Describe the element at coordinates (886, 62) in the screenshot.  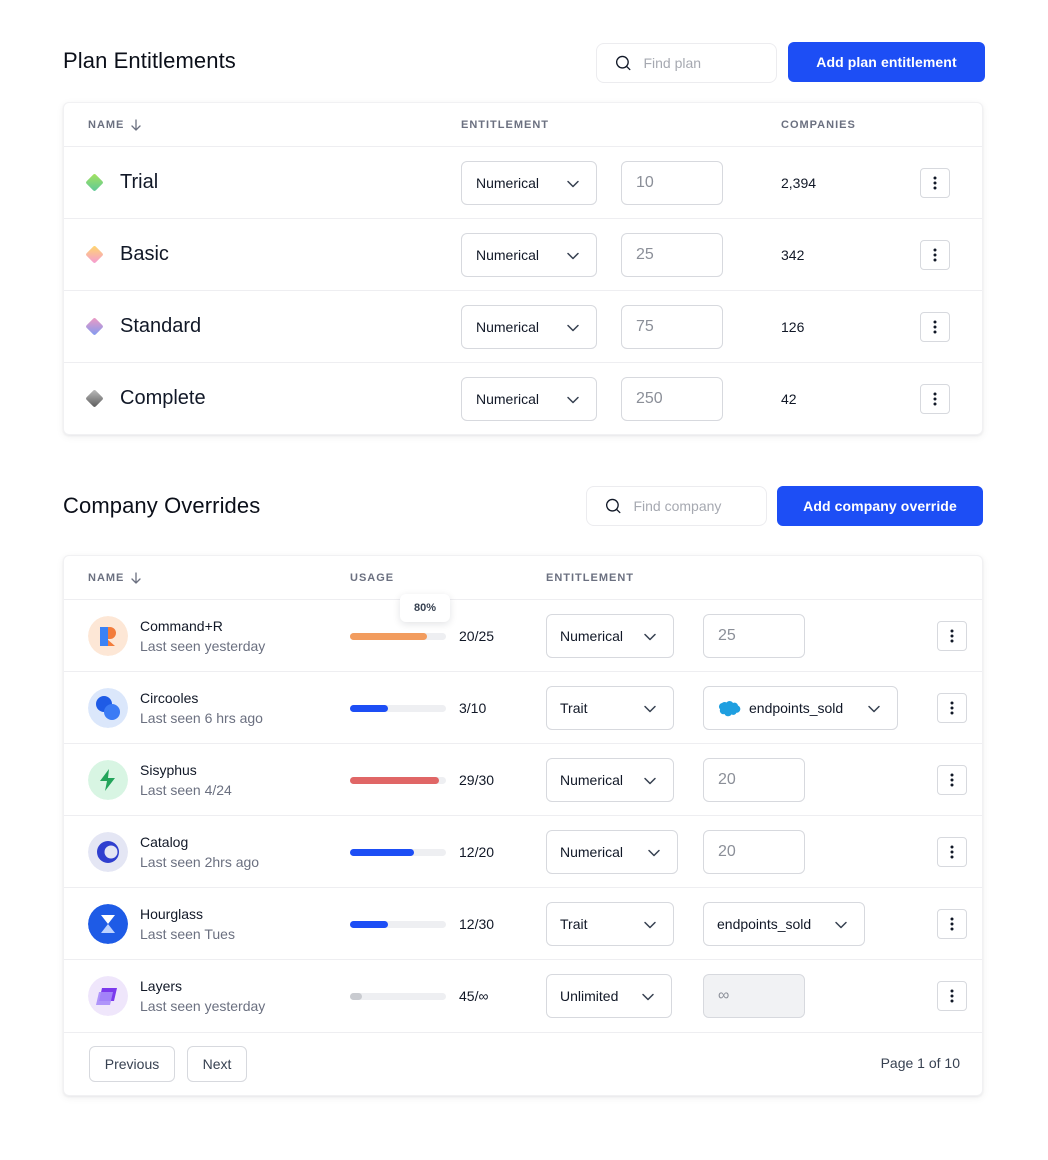
I see `add-plan-entitlement-button: Add plan entitlement` at that location.